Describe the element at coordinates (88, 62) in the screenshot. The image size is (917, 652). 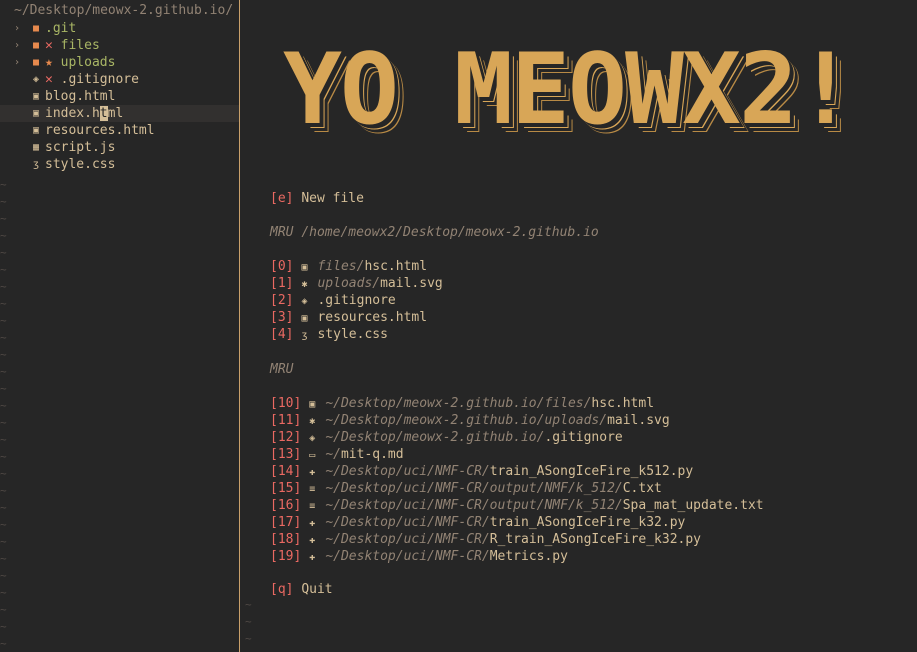
I see `tree-item-label: uploads` at that location.